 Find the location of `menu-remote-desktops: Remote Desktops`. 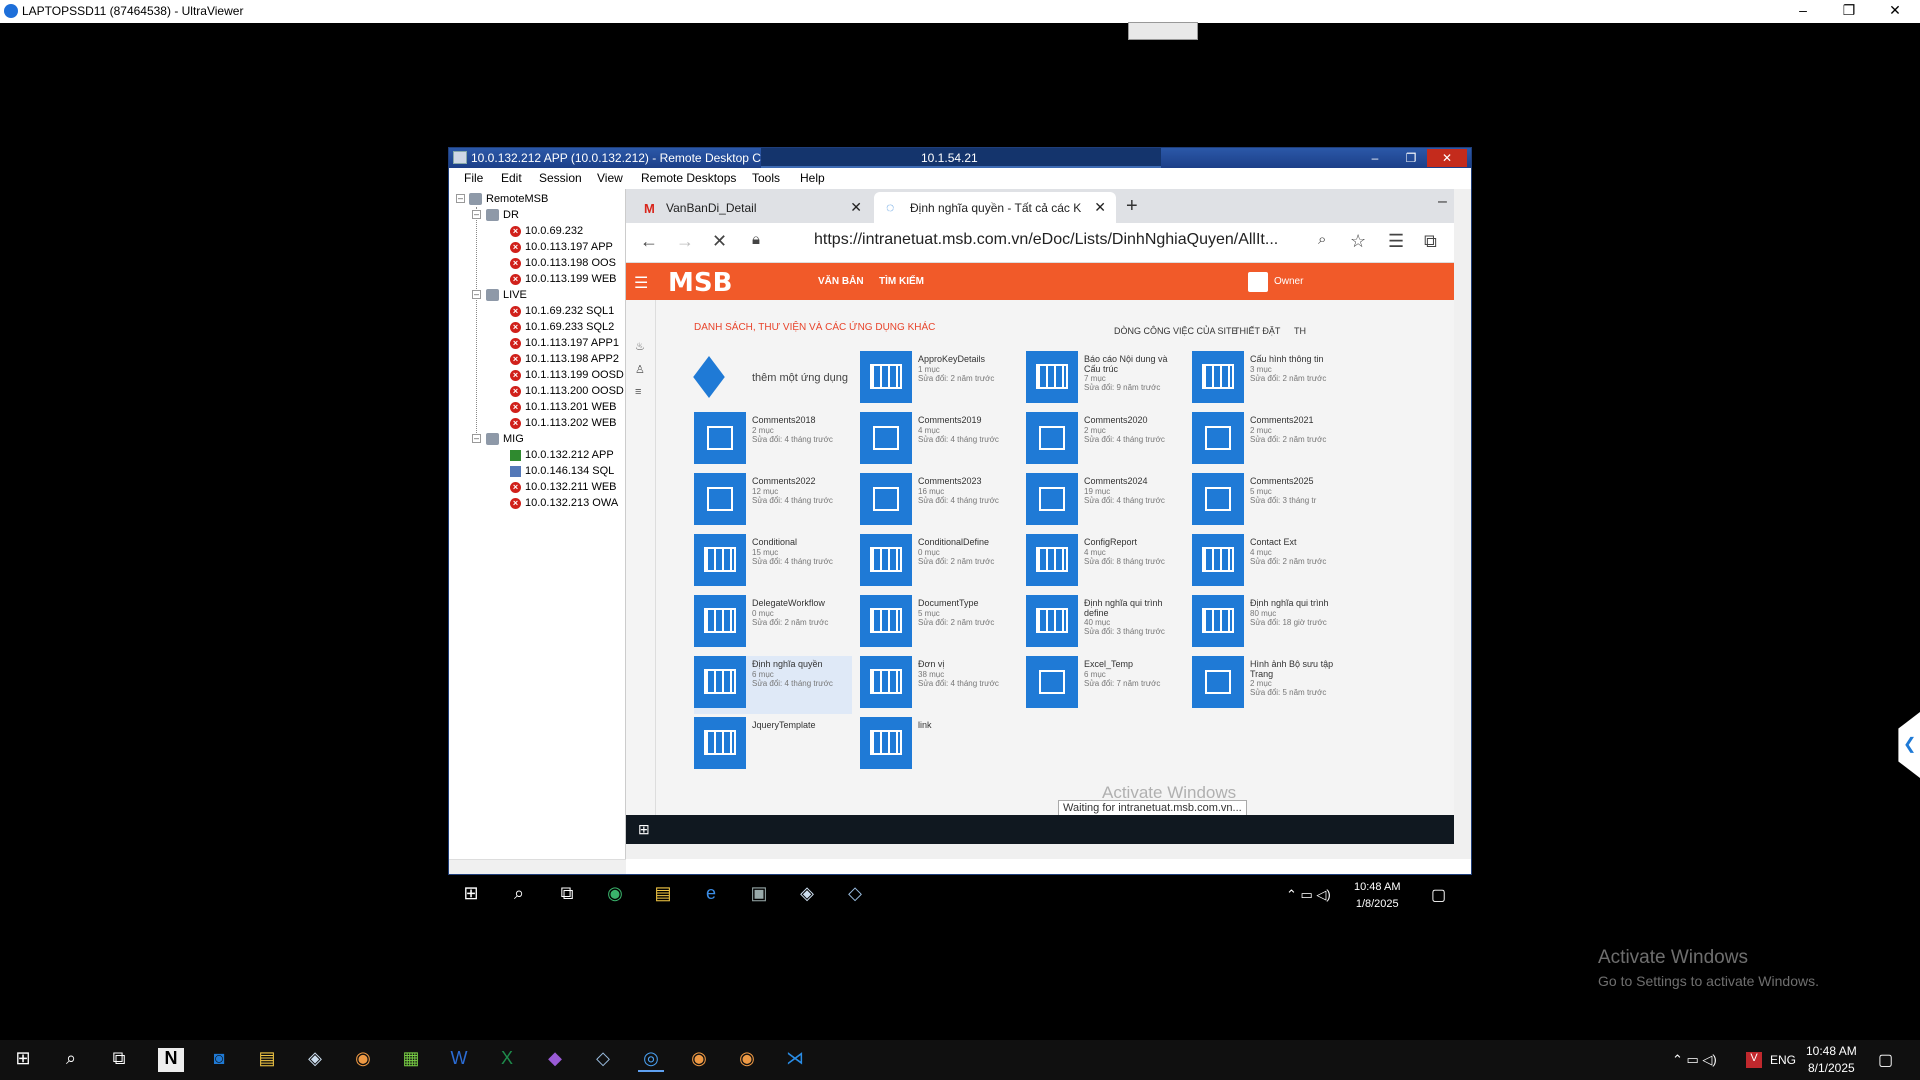

menu-remote-desktops: Remote Desktops is located at coordinates (688, 178).